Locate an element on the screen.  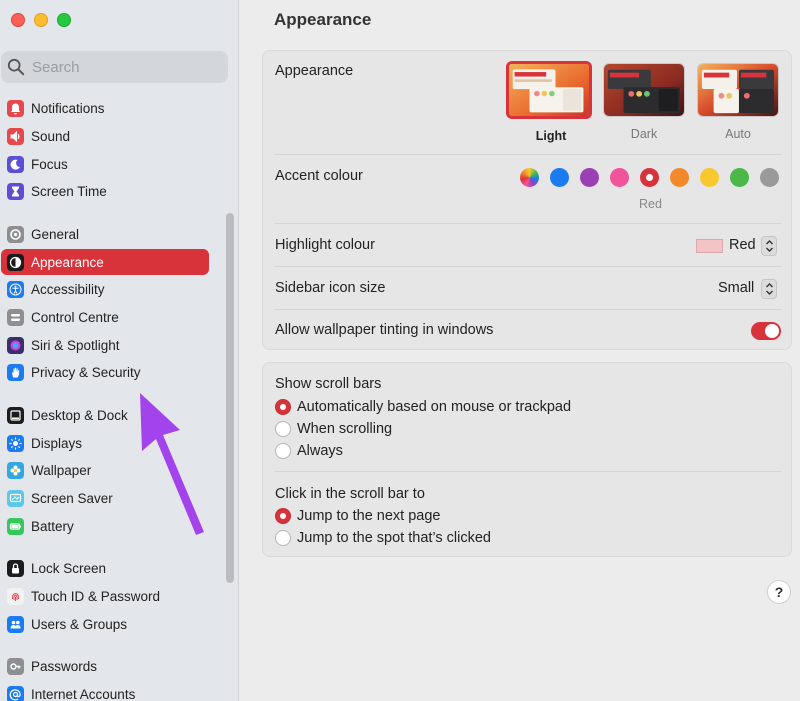
sidebar-item-users-and-groups: Users & Groups is located at coordinates (105, 624).